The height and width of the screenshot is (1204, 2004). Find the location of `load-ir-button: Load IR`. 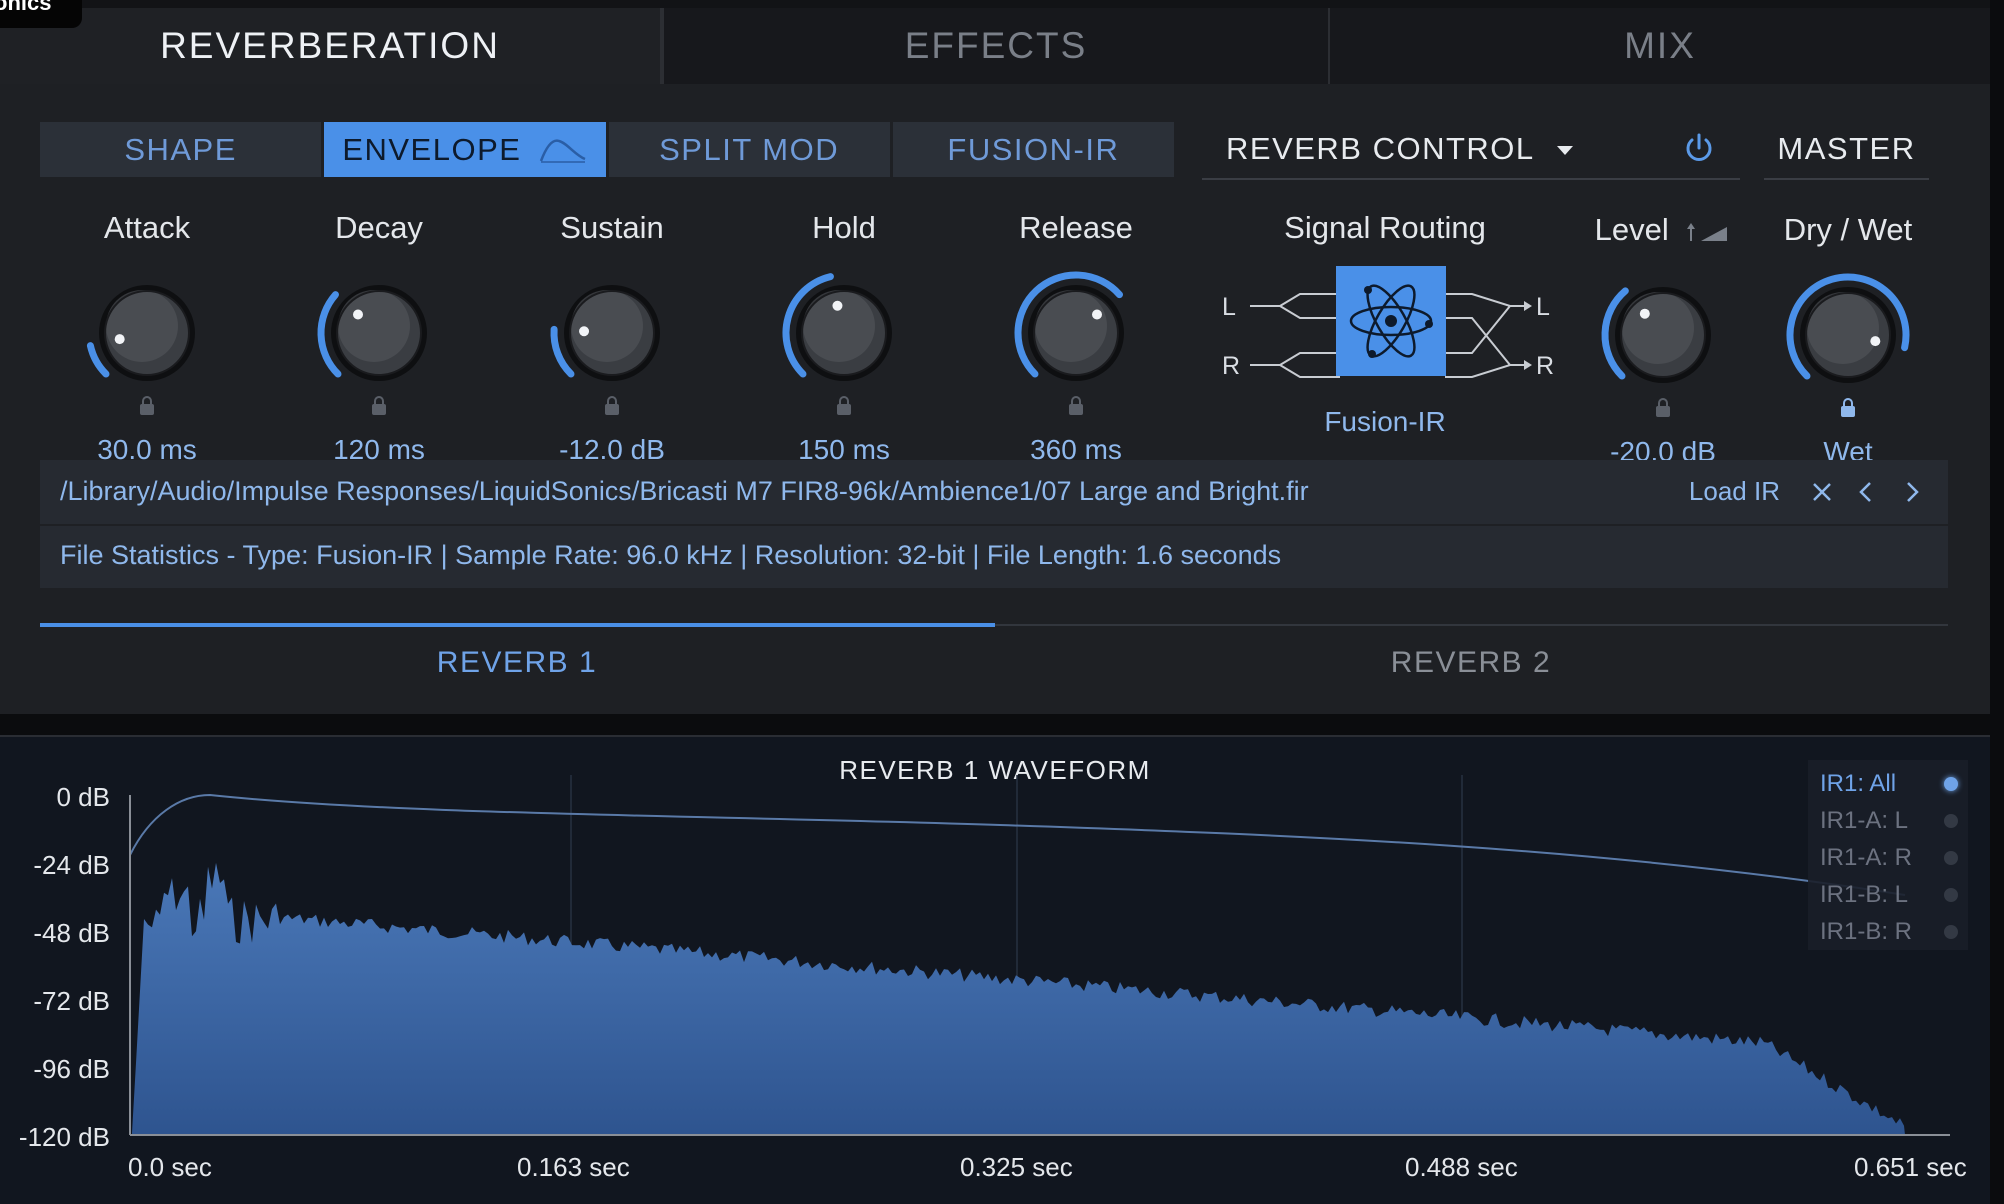

load-ir-button: Load IR is located at coordinates (1734, 491).